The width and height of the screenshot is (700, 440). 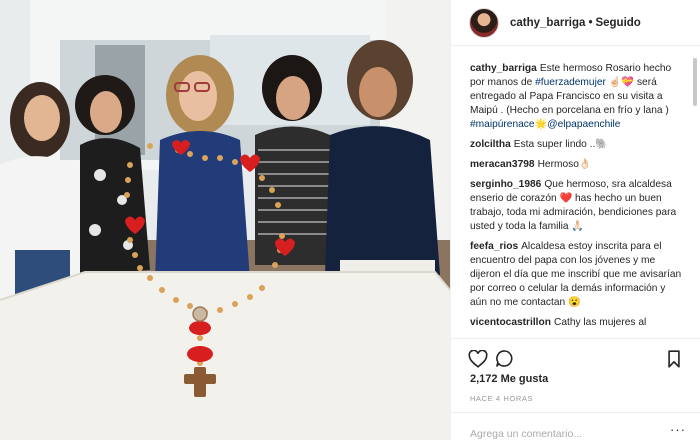 I want to click on comment-username: feefa_rios, so click(x=494, y=246).